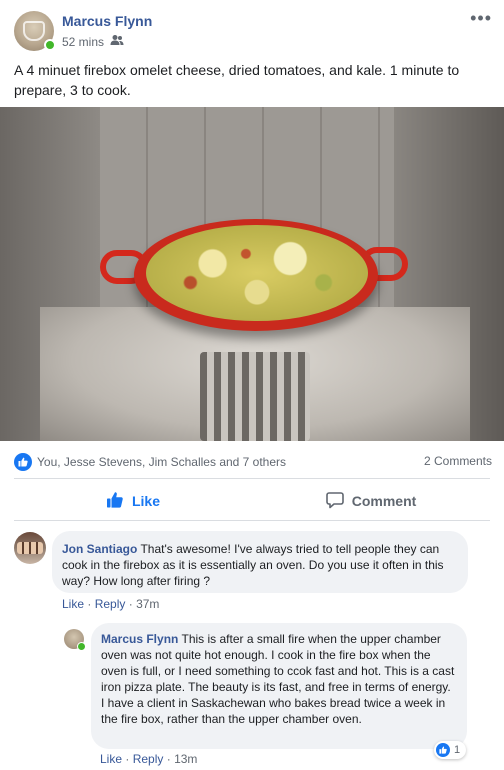 The height and width of the screenshot is (770, 504). What do you see at coordinates (107, 21) in the screenshot?
I see `post-author-name: Marcus Flynn` at bounding box center [107, 21].